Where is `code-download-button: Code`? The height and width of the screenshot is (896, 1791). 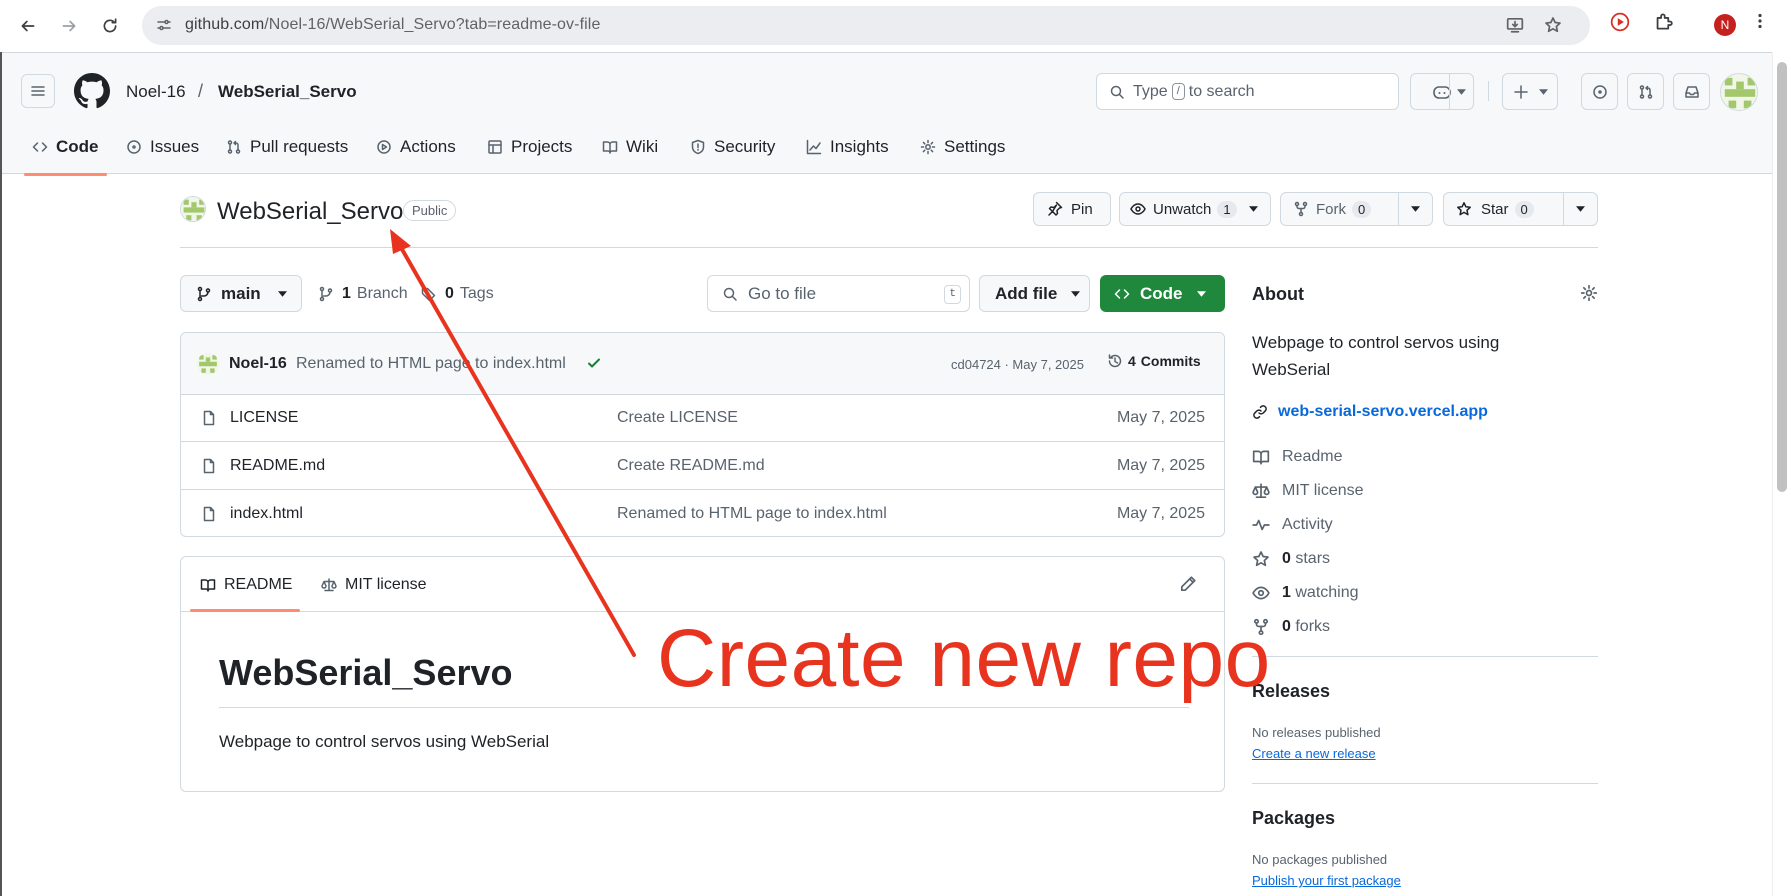
code-download-button: Code is located at coordinates (1162, 293).